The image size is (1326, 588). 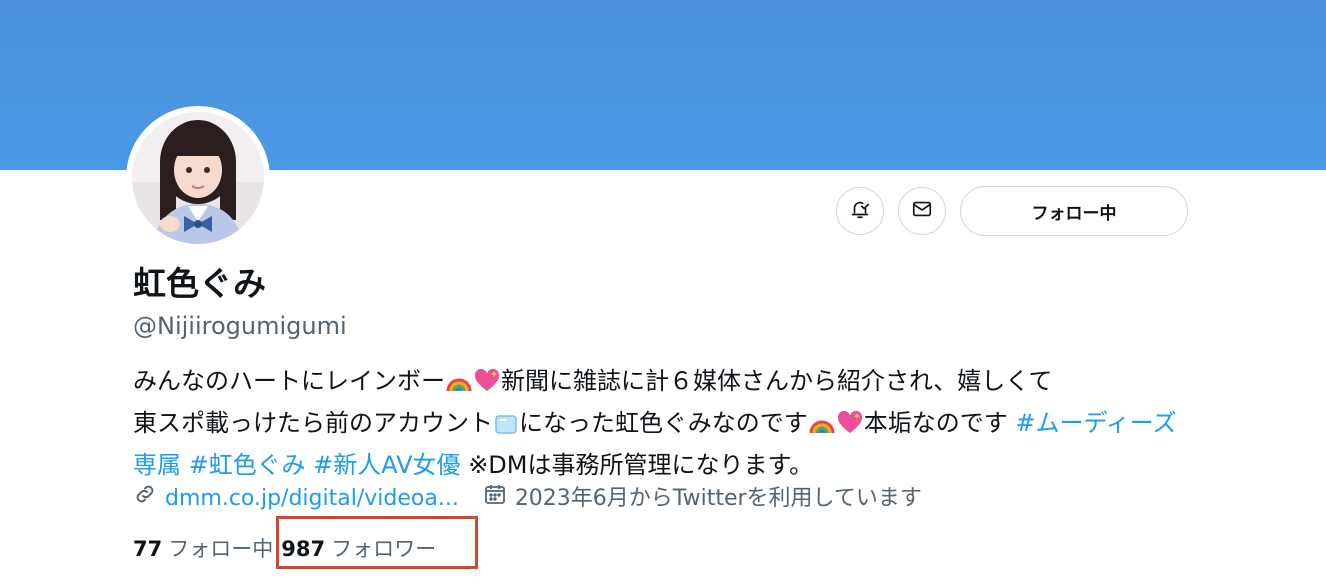 What do you see at coordinates (777, 381) in the screenshot?
I see `bio-text: 新聞に雑誌に計６媒体さんから紹介され、嬉しくて` at bounding box center [777, 381].